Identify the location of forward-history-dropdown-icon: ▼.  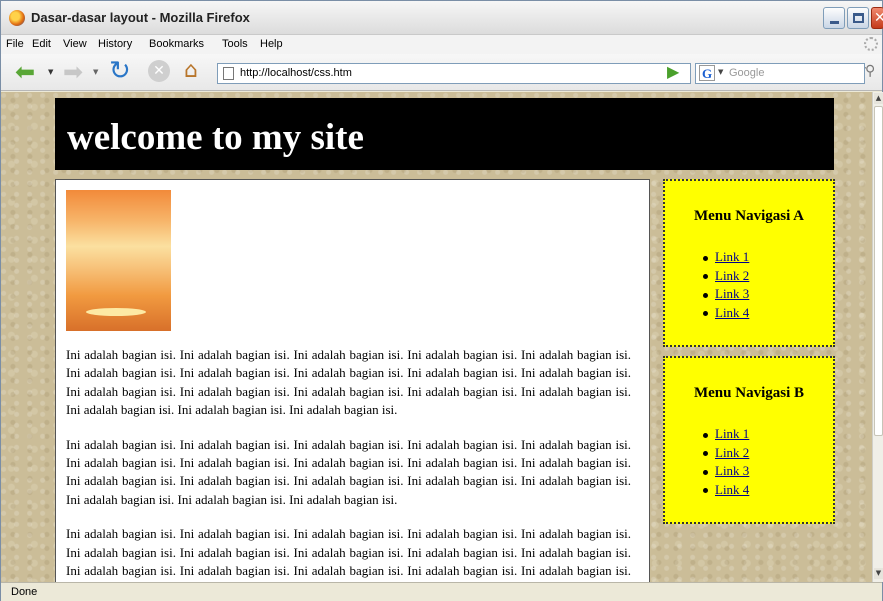
(95, 72).